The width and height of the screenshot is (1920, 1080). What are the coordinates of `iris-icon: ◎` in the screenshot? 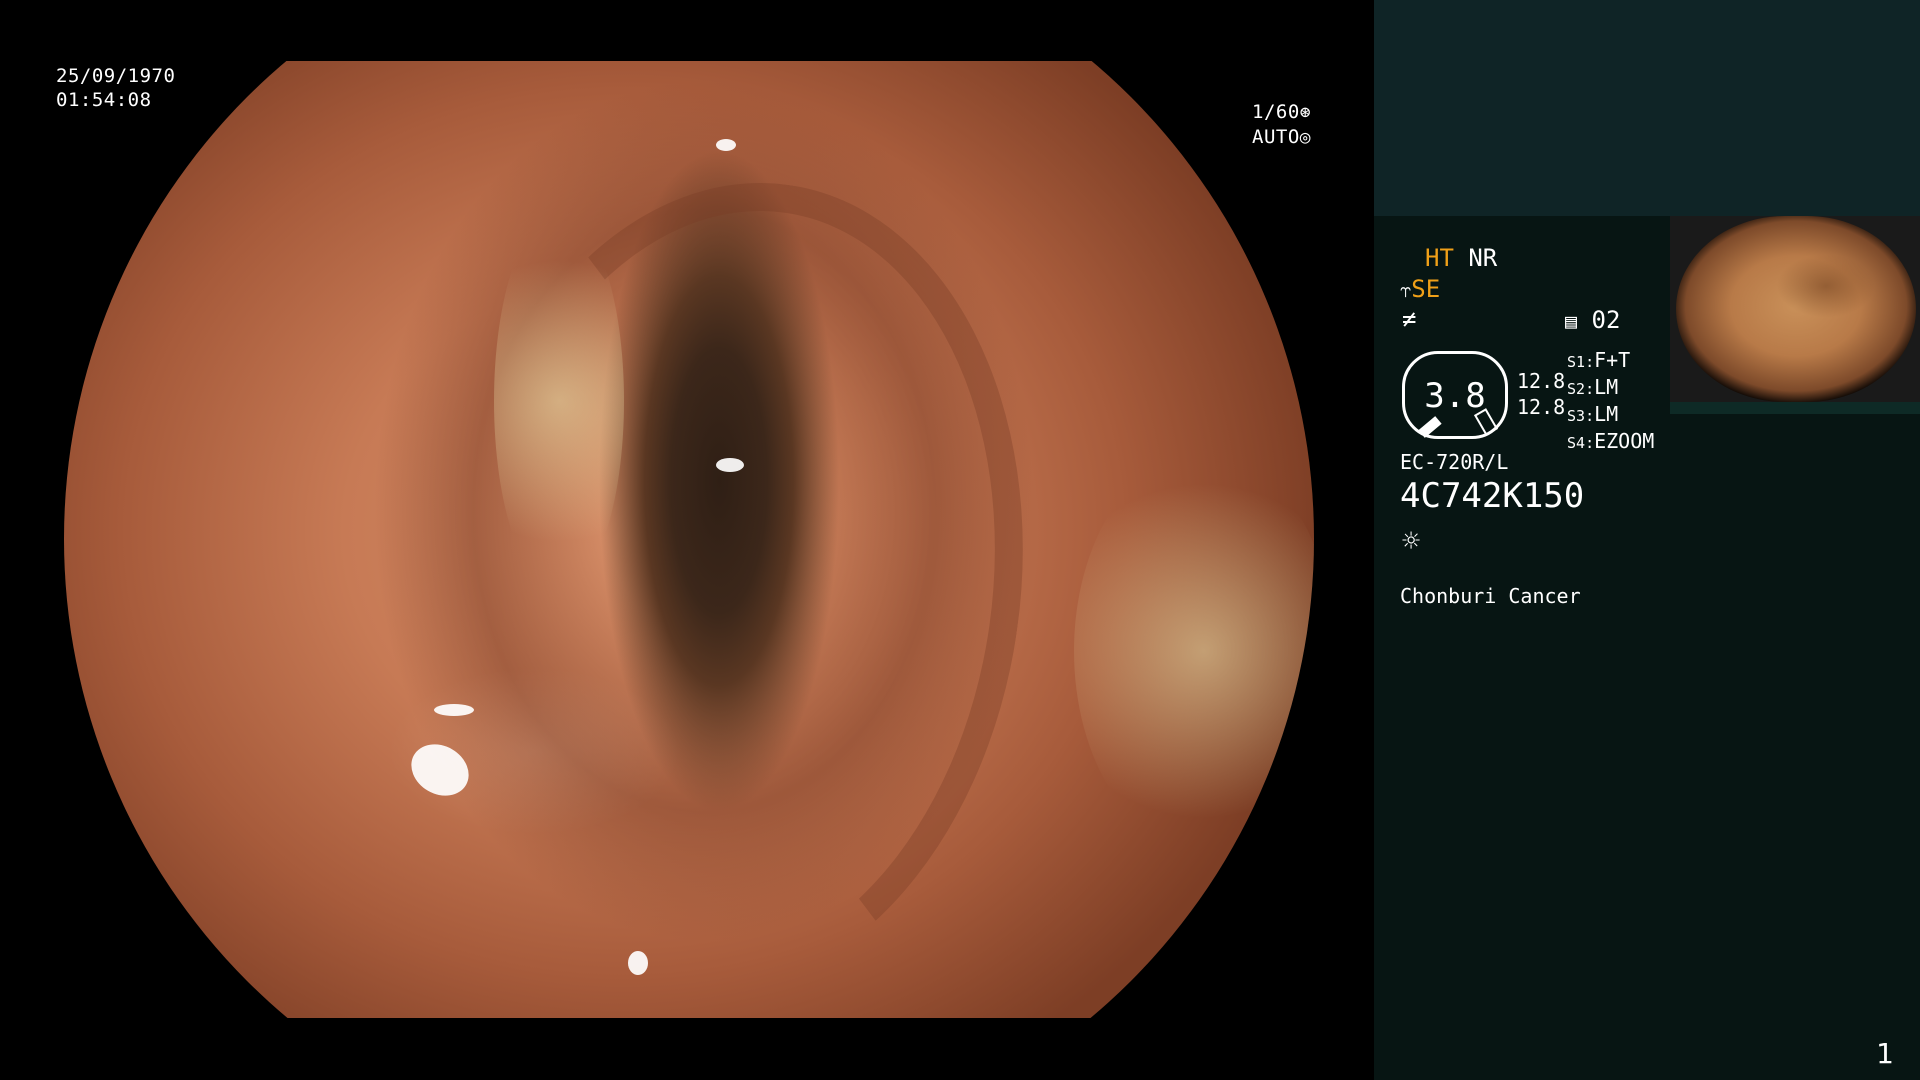 It's located at (1305, 137).